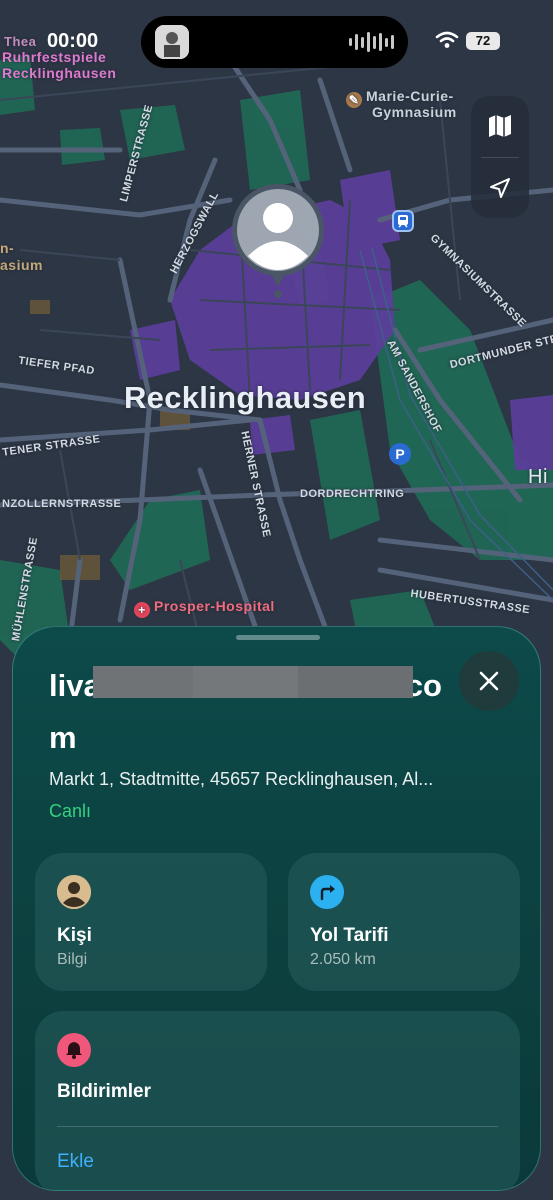  Describe the element at coordinates (74, 935) in the screenshot. I see `contact-card-title: Kişi` at that location.